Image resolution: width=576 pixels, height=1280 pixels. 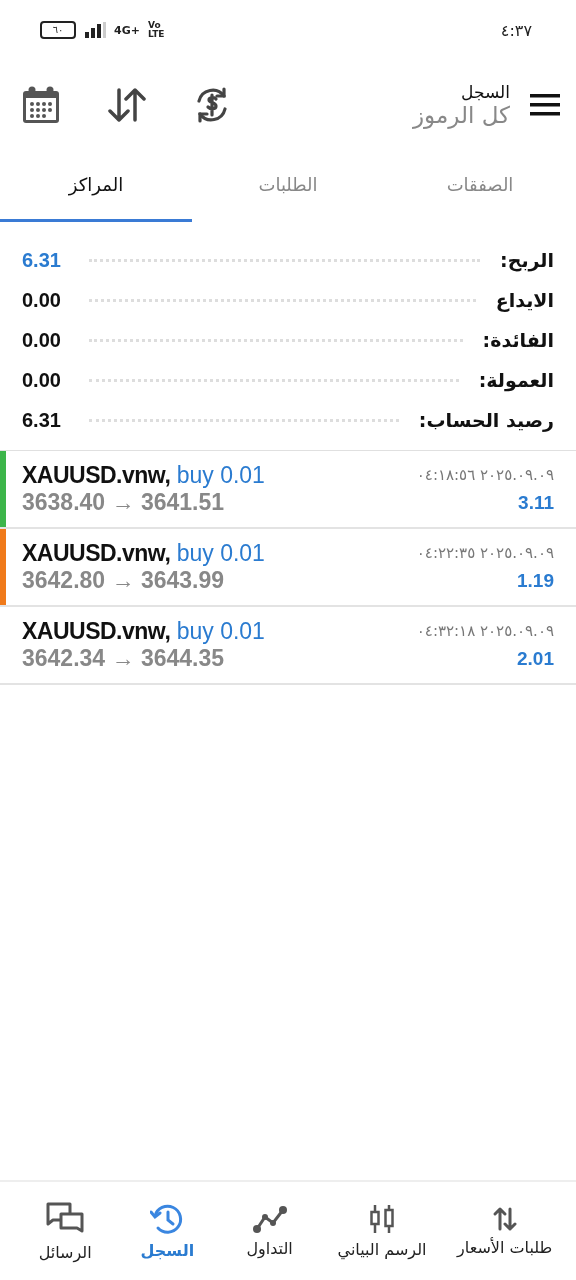 What do you see at coordinates (485, 92) in the screenshot?
I see `screen-title: السجل` at bounding box center [485, 92].